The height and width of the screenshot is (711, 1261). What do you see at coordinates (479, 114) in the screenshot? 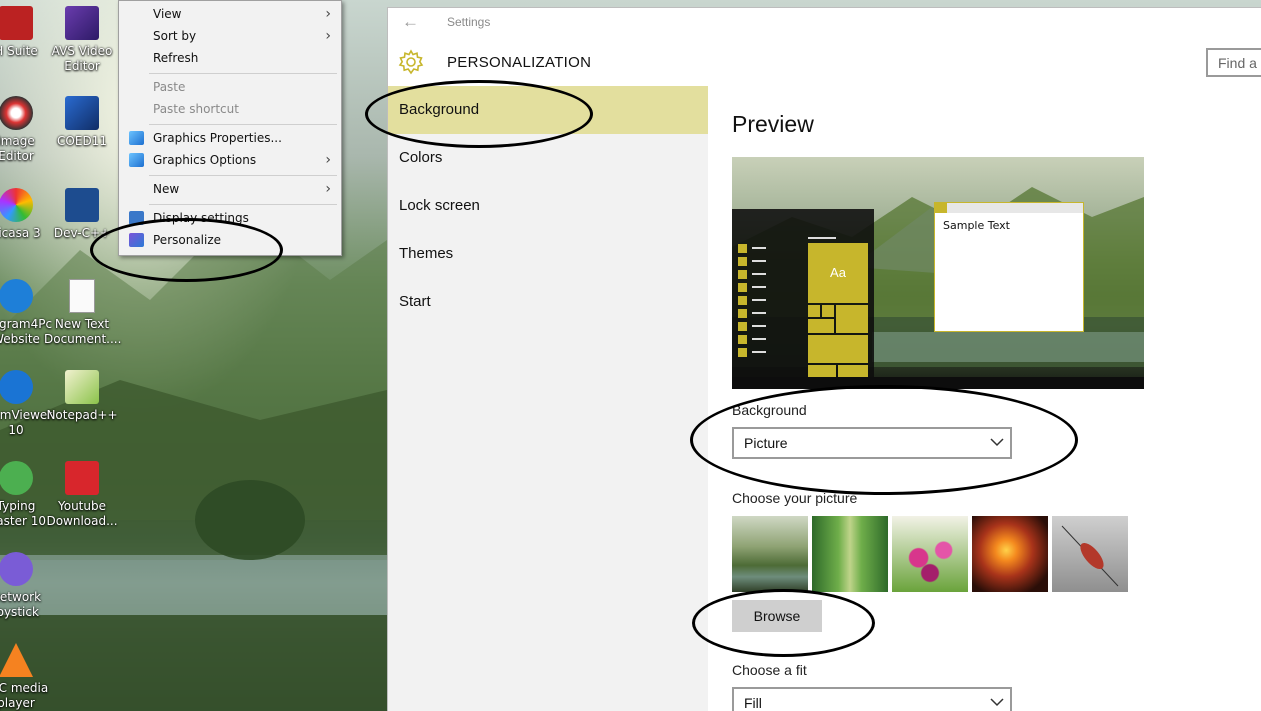
I see `annotation-ellipse-background-nav` at bounding box center [479, 114].